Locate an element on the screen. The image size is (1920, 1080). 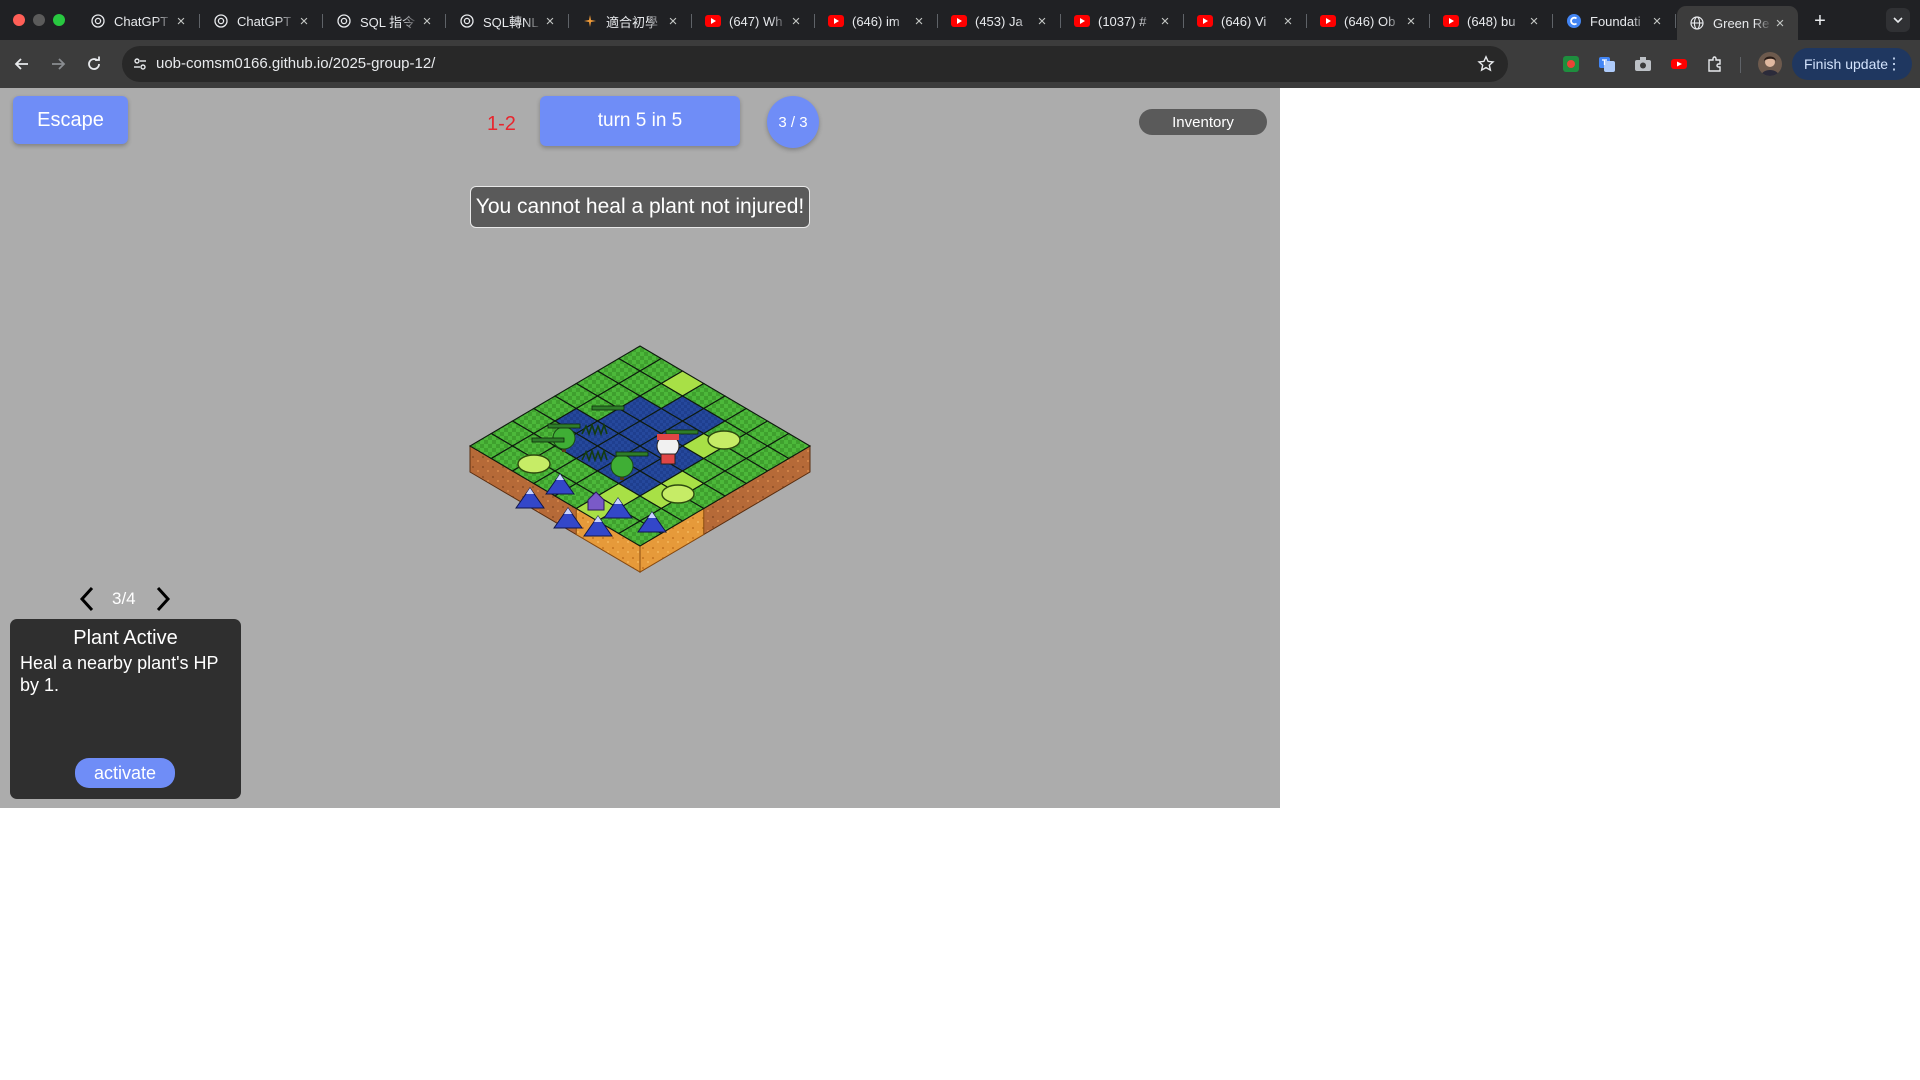
camera-extension-icon is located at coordinates (1643, 64).